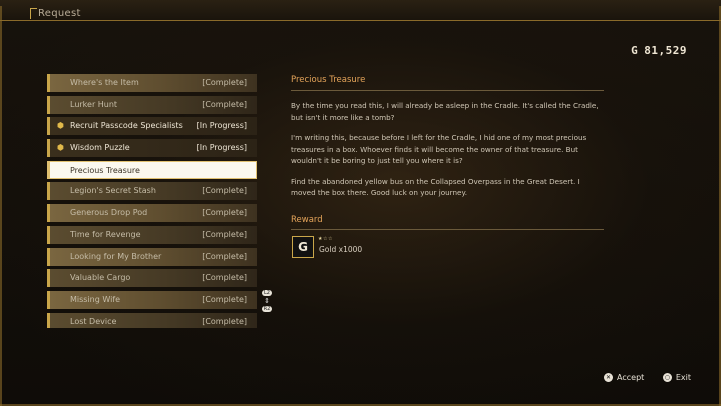 The height and width of the screenshot is (406, 721). Describe the element at coordinates (113, 191) in the screenshot. I see `quest-name: Legion's Secret Stash` at that location.